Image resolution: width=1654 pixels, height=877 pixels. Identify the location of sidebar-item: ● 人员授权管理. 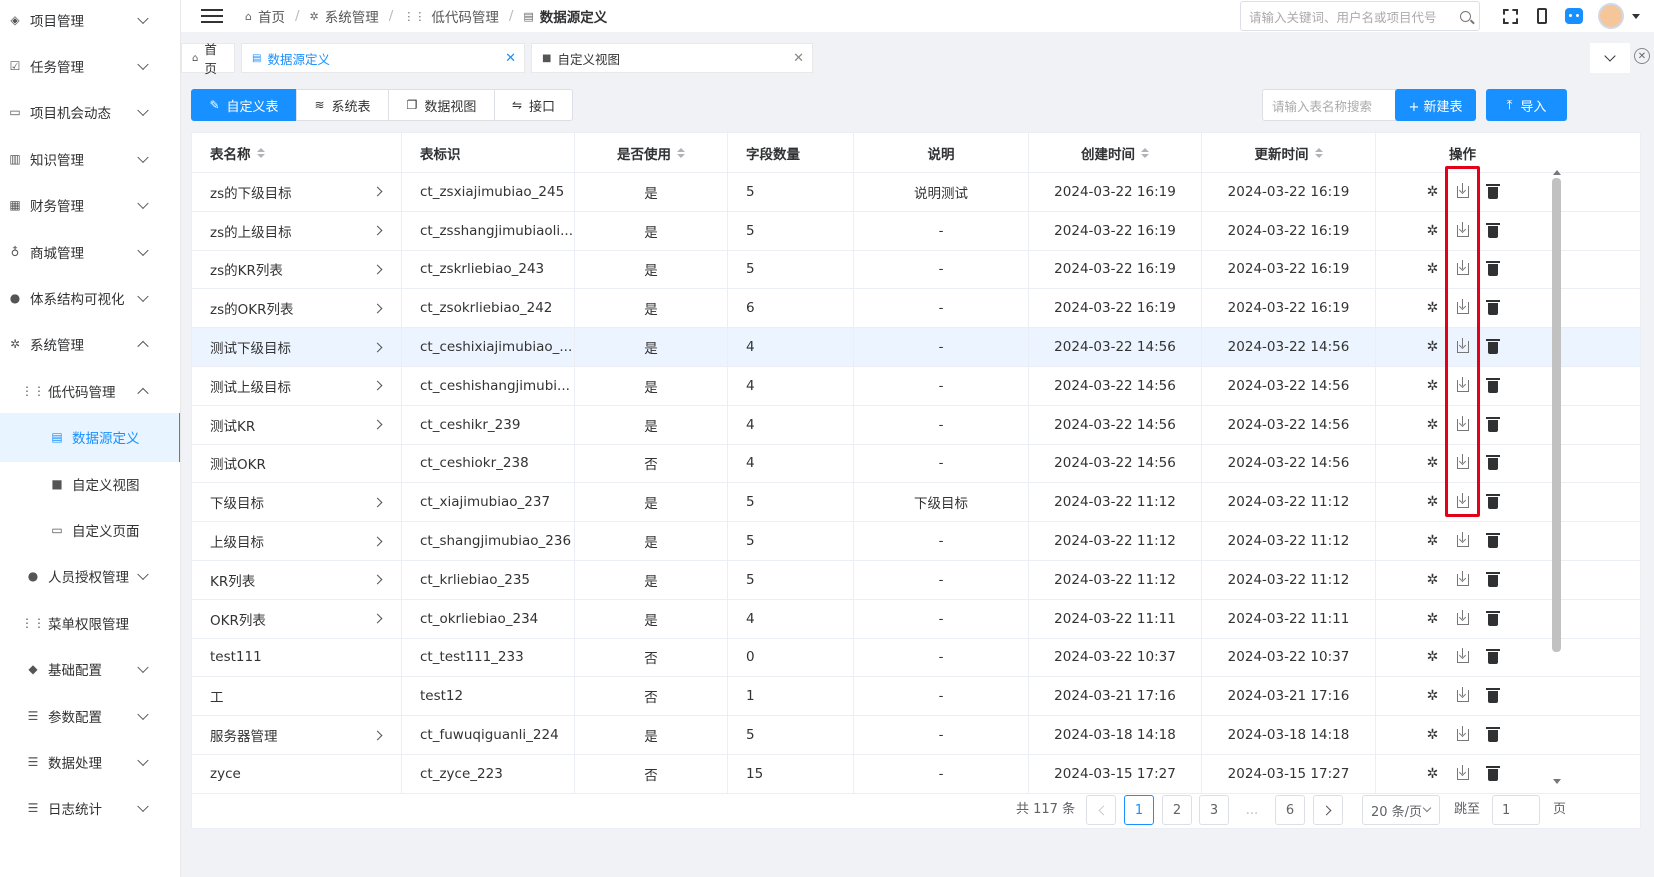
(90, 576).